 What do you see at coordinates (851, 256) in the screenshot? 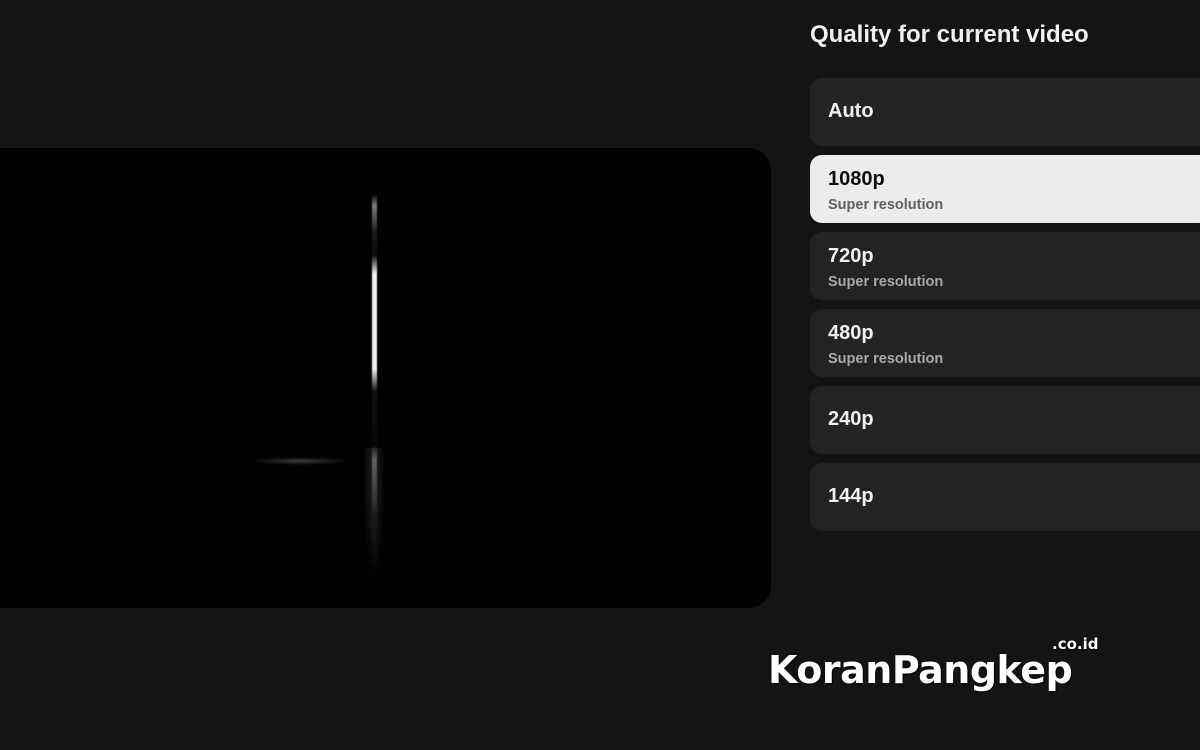
I see `quality-option-label: 720p` at bounding box center [851, 256].